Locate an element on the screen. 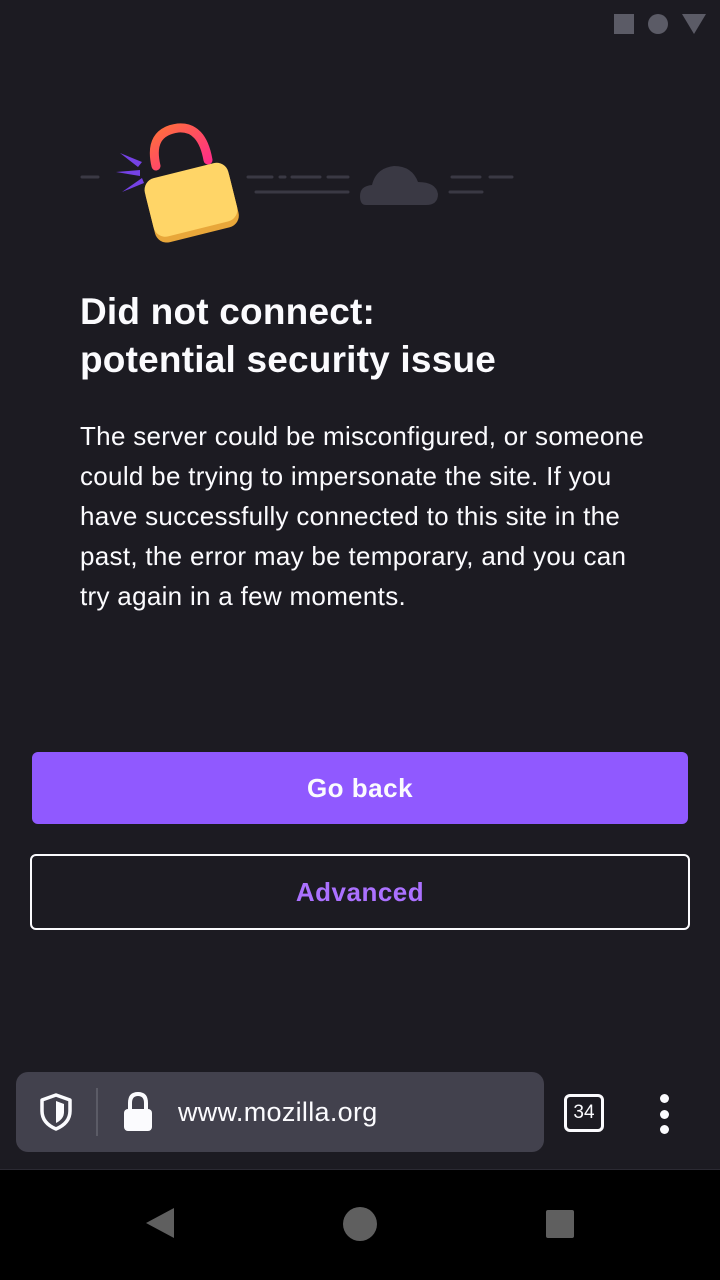 The height and width of the screenshot is (1280, 720). broken-lock-illustration is located at coordinates (297, 183).